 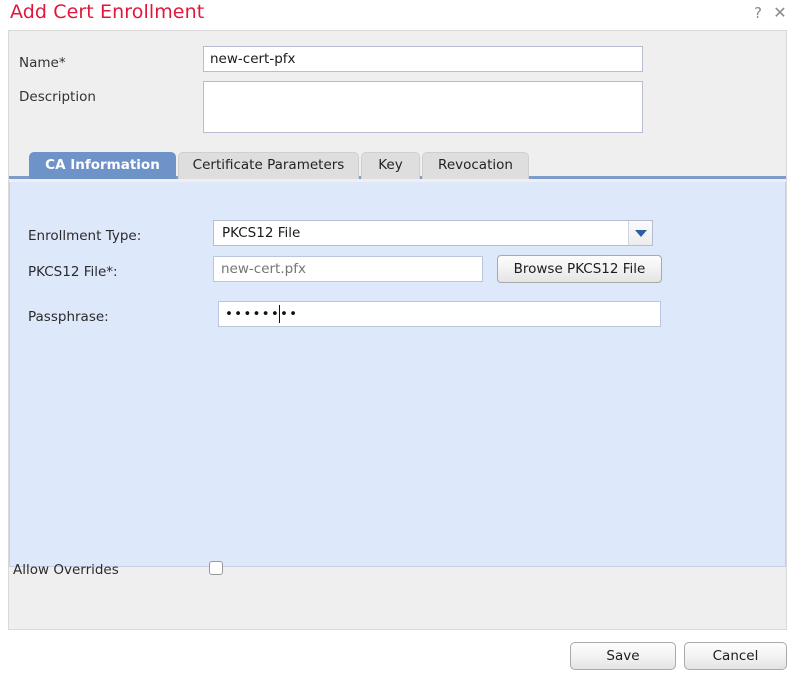 I want to click on passphrase-label: Passphrase:, so click(x=68, y=317).